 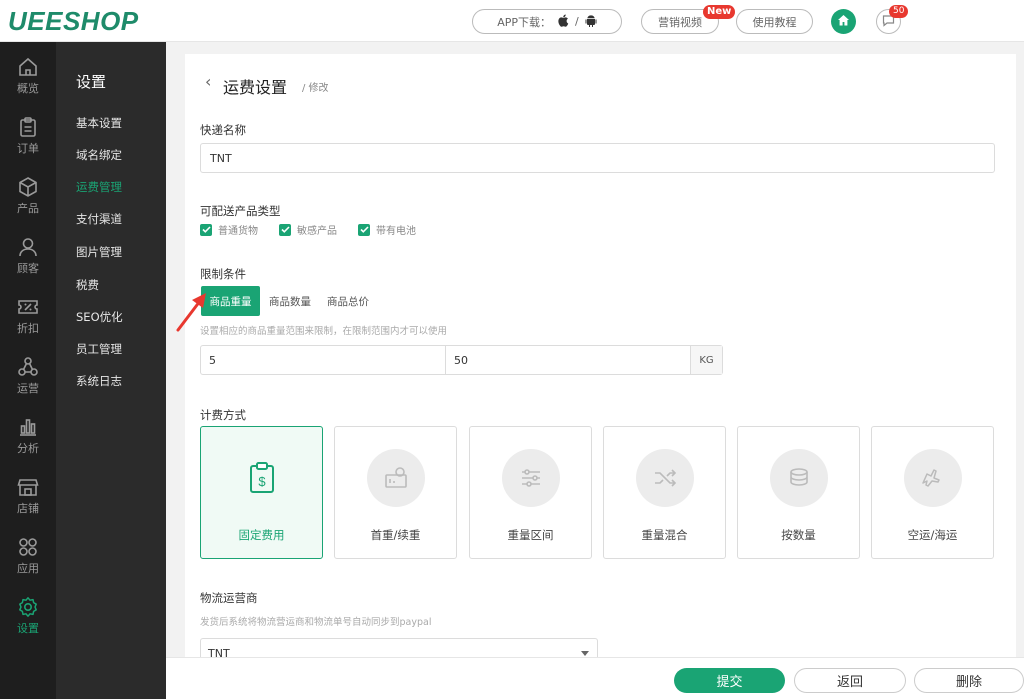 What do you see at coordinates (99, 317) in the screenshot?
I see `submenu-item-seo: SEO优化` at bounding box center [99, 317].